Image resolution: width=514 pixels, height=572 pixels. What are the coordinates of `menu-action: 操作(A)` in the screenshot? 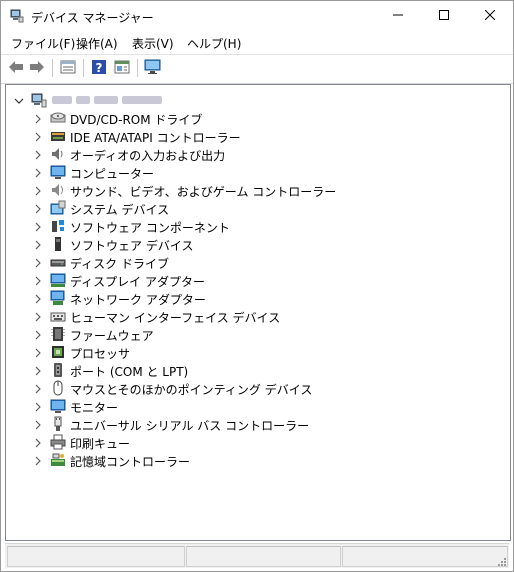 It's located at (97, 43).